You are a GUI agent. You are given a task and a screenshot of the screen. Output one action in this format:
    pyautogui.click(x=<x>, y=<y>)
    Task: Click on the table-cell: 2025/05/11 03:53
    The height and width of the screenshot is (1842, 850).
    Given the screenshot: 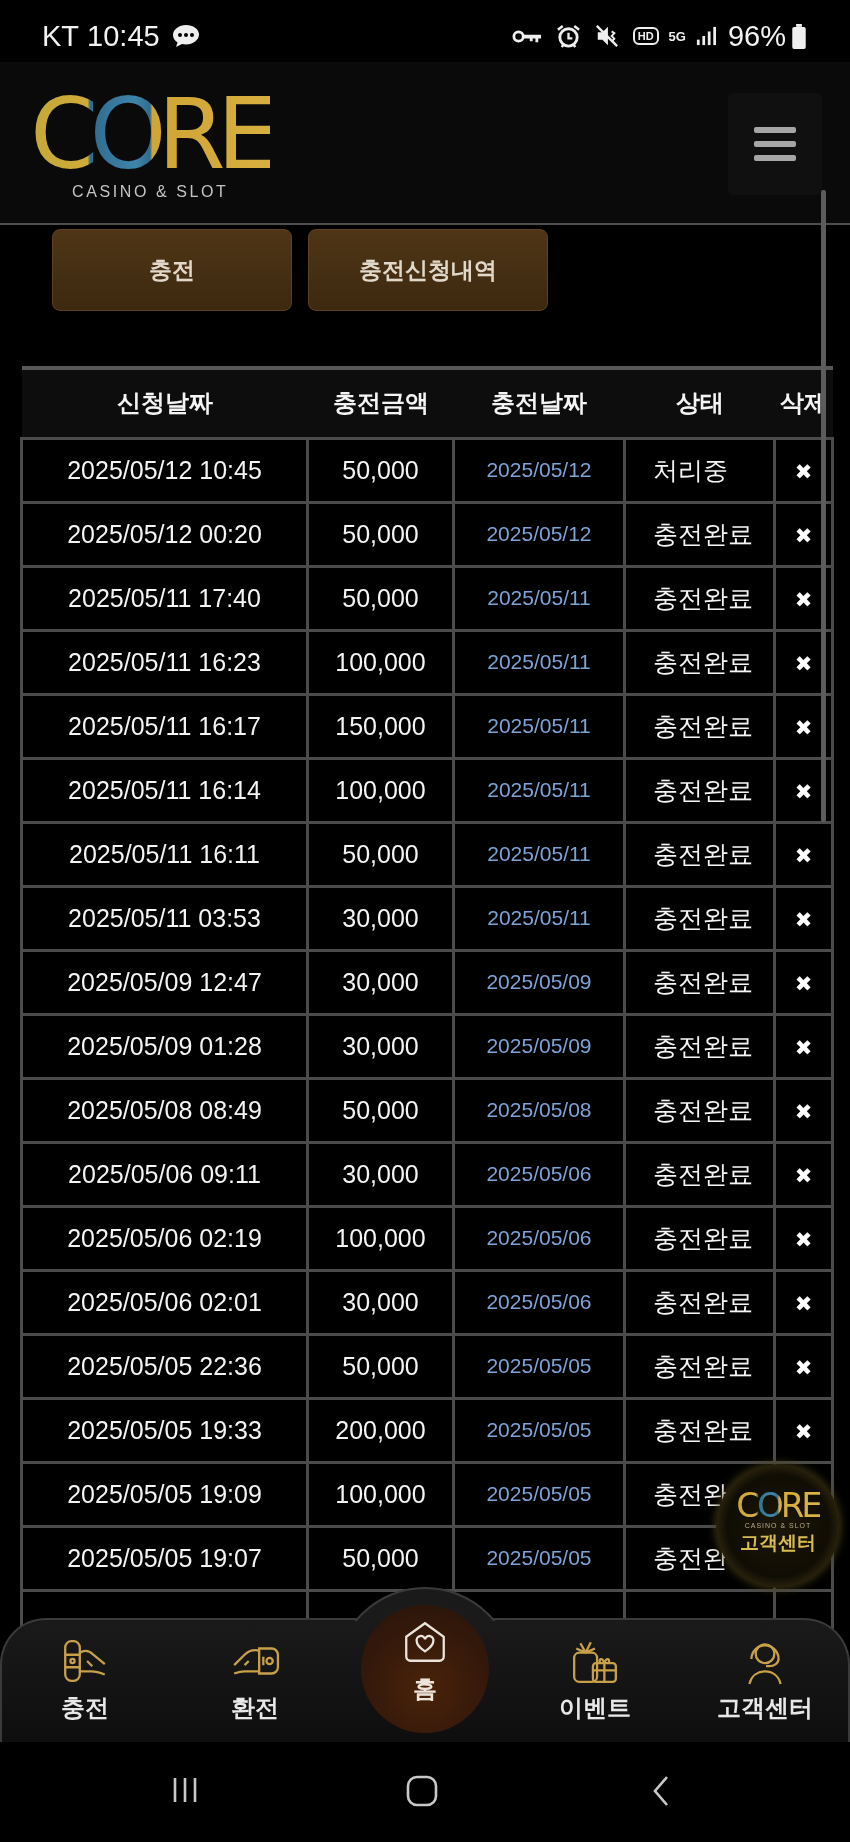 What is the action you would take?
    pyautogui.click(x=164, y=918)
    